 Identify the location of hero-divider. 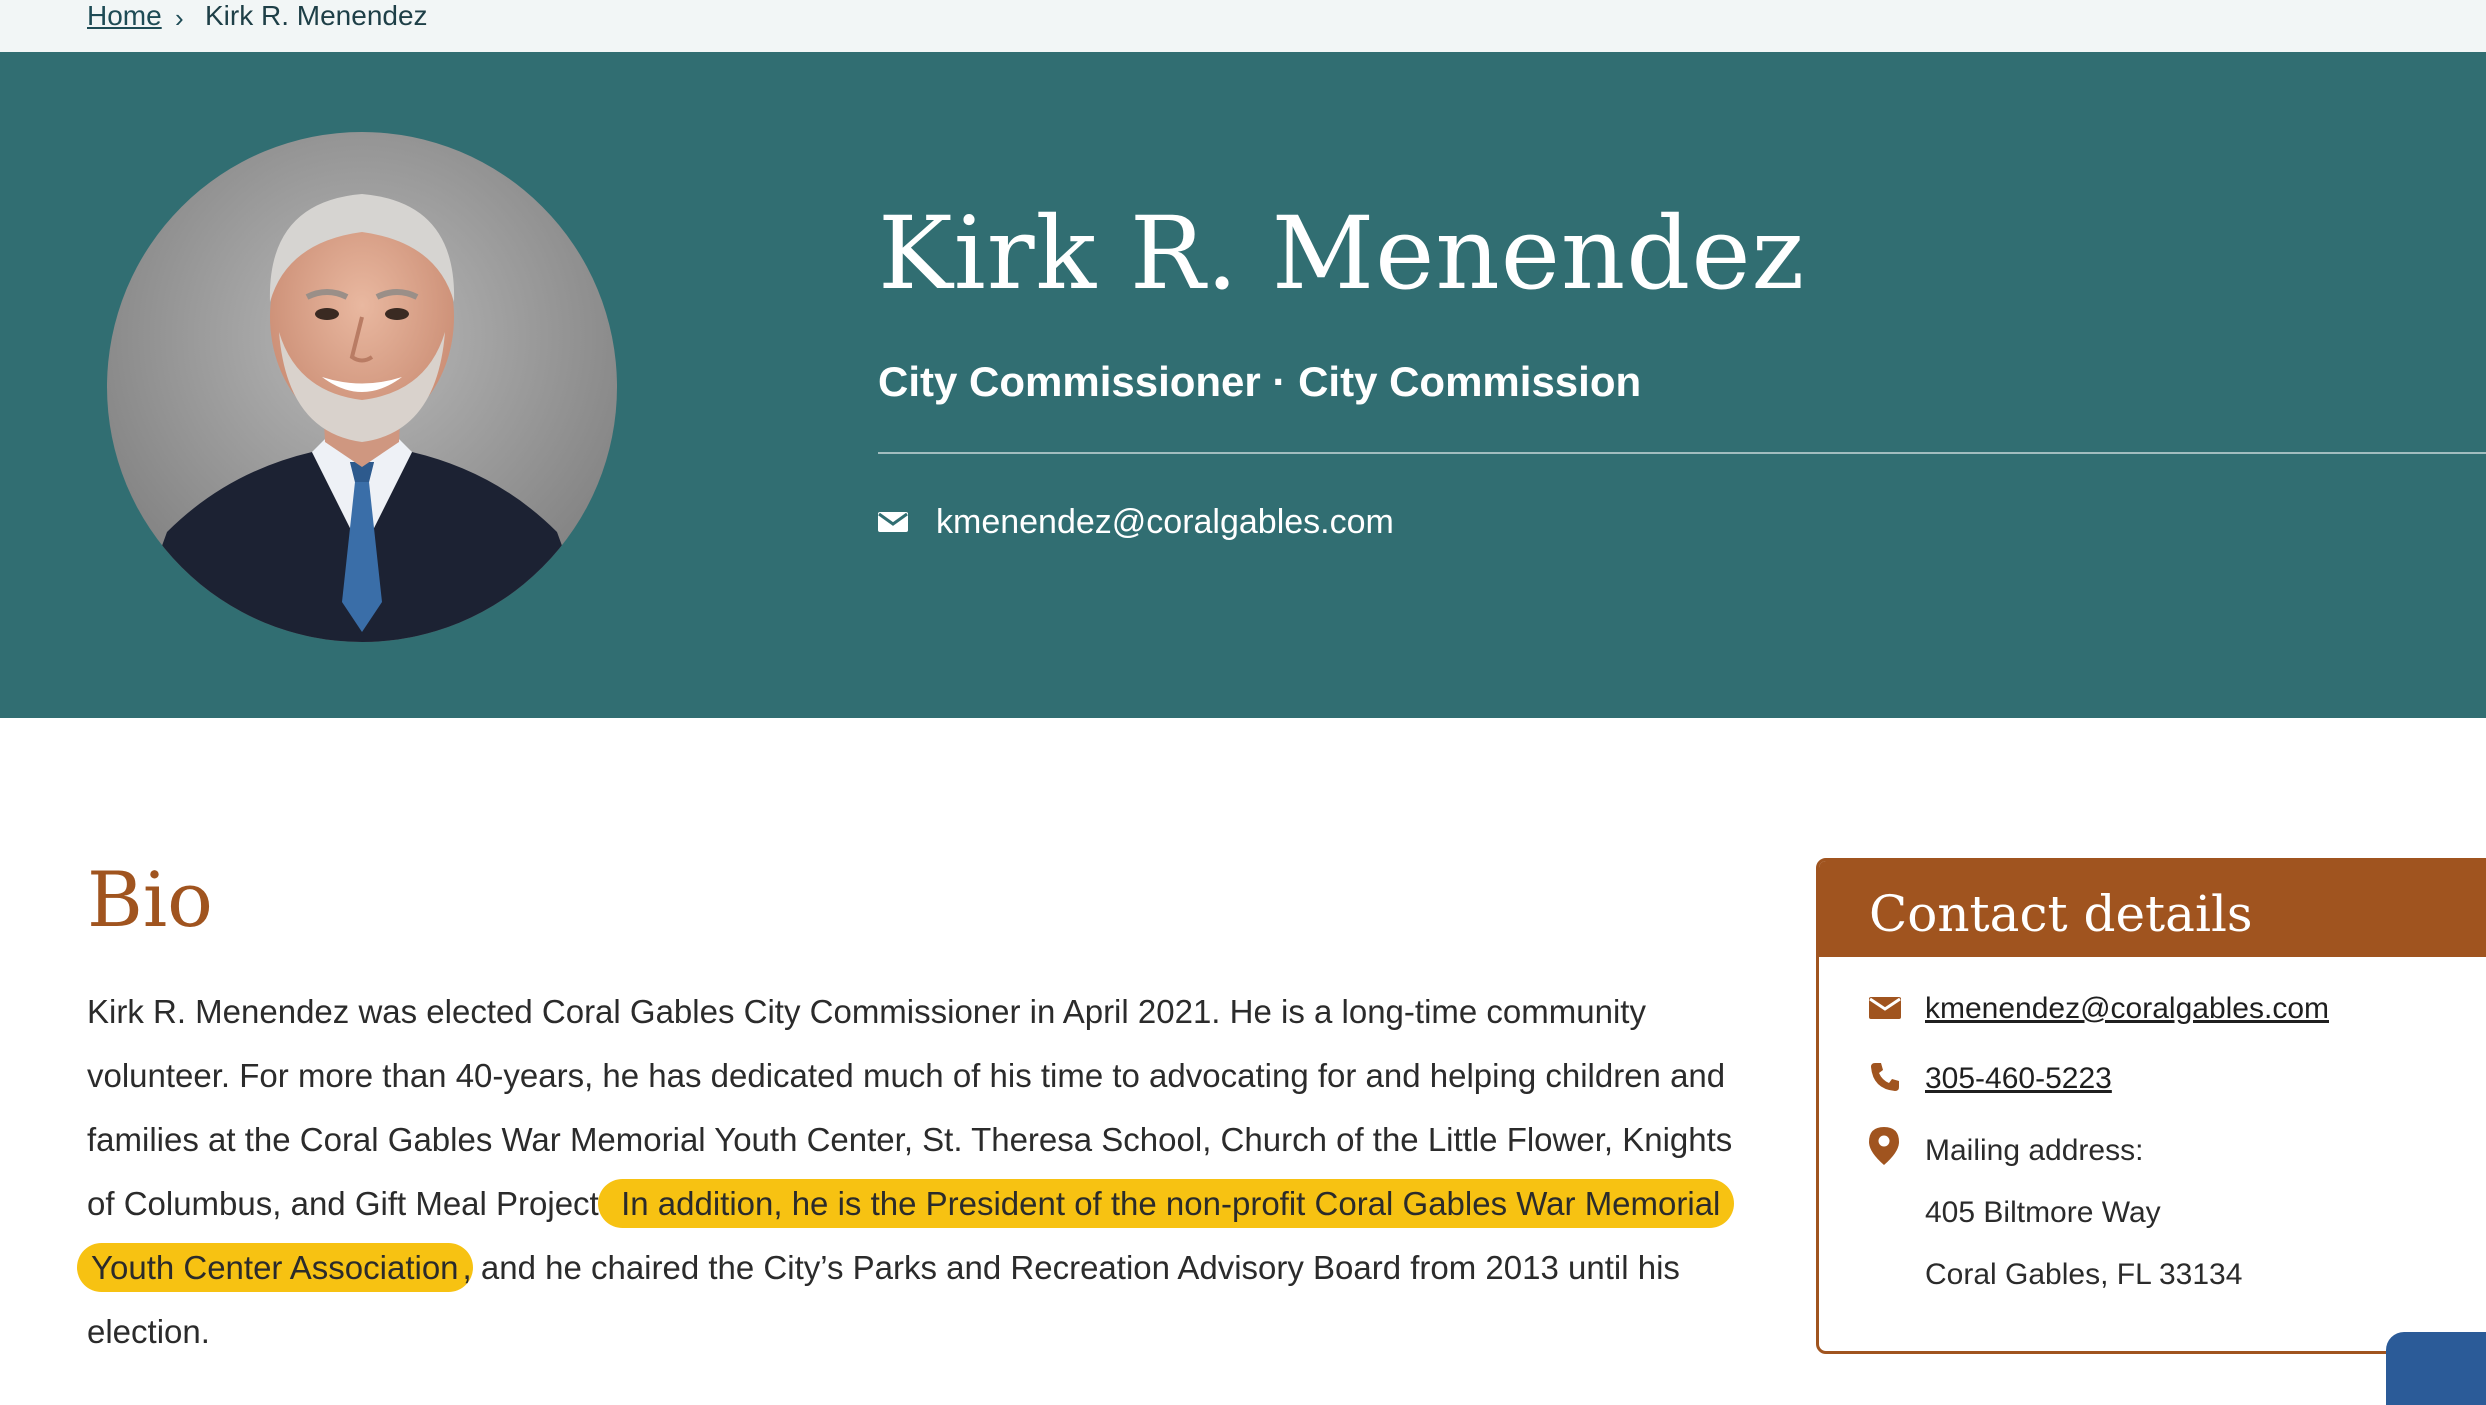
(1682, 453).